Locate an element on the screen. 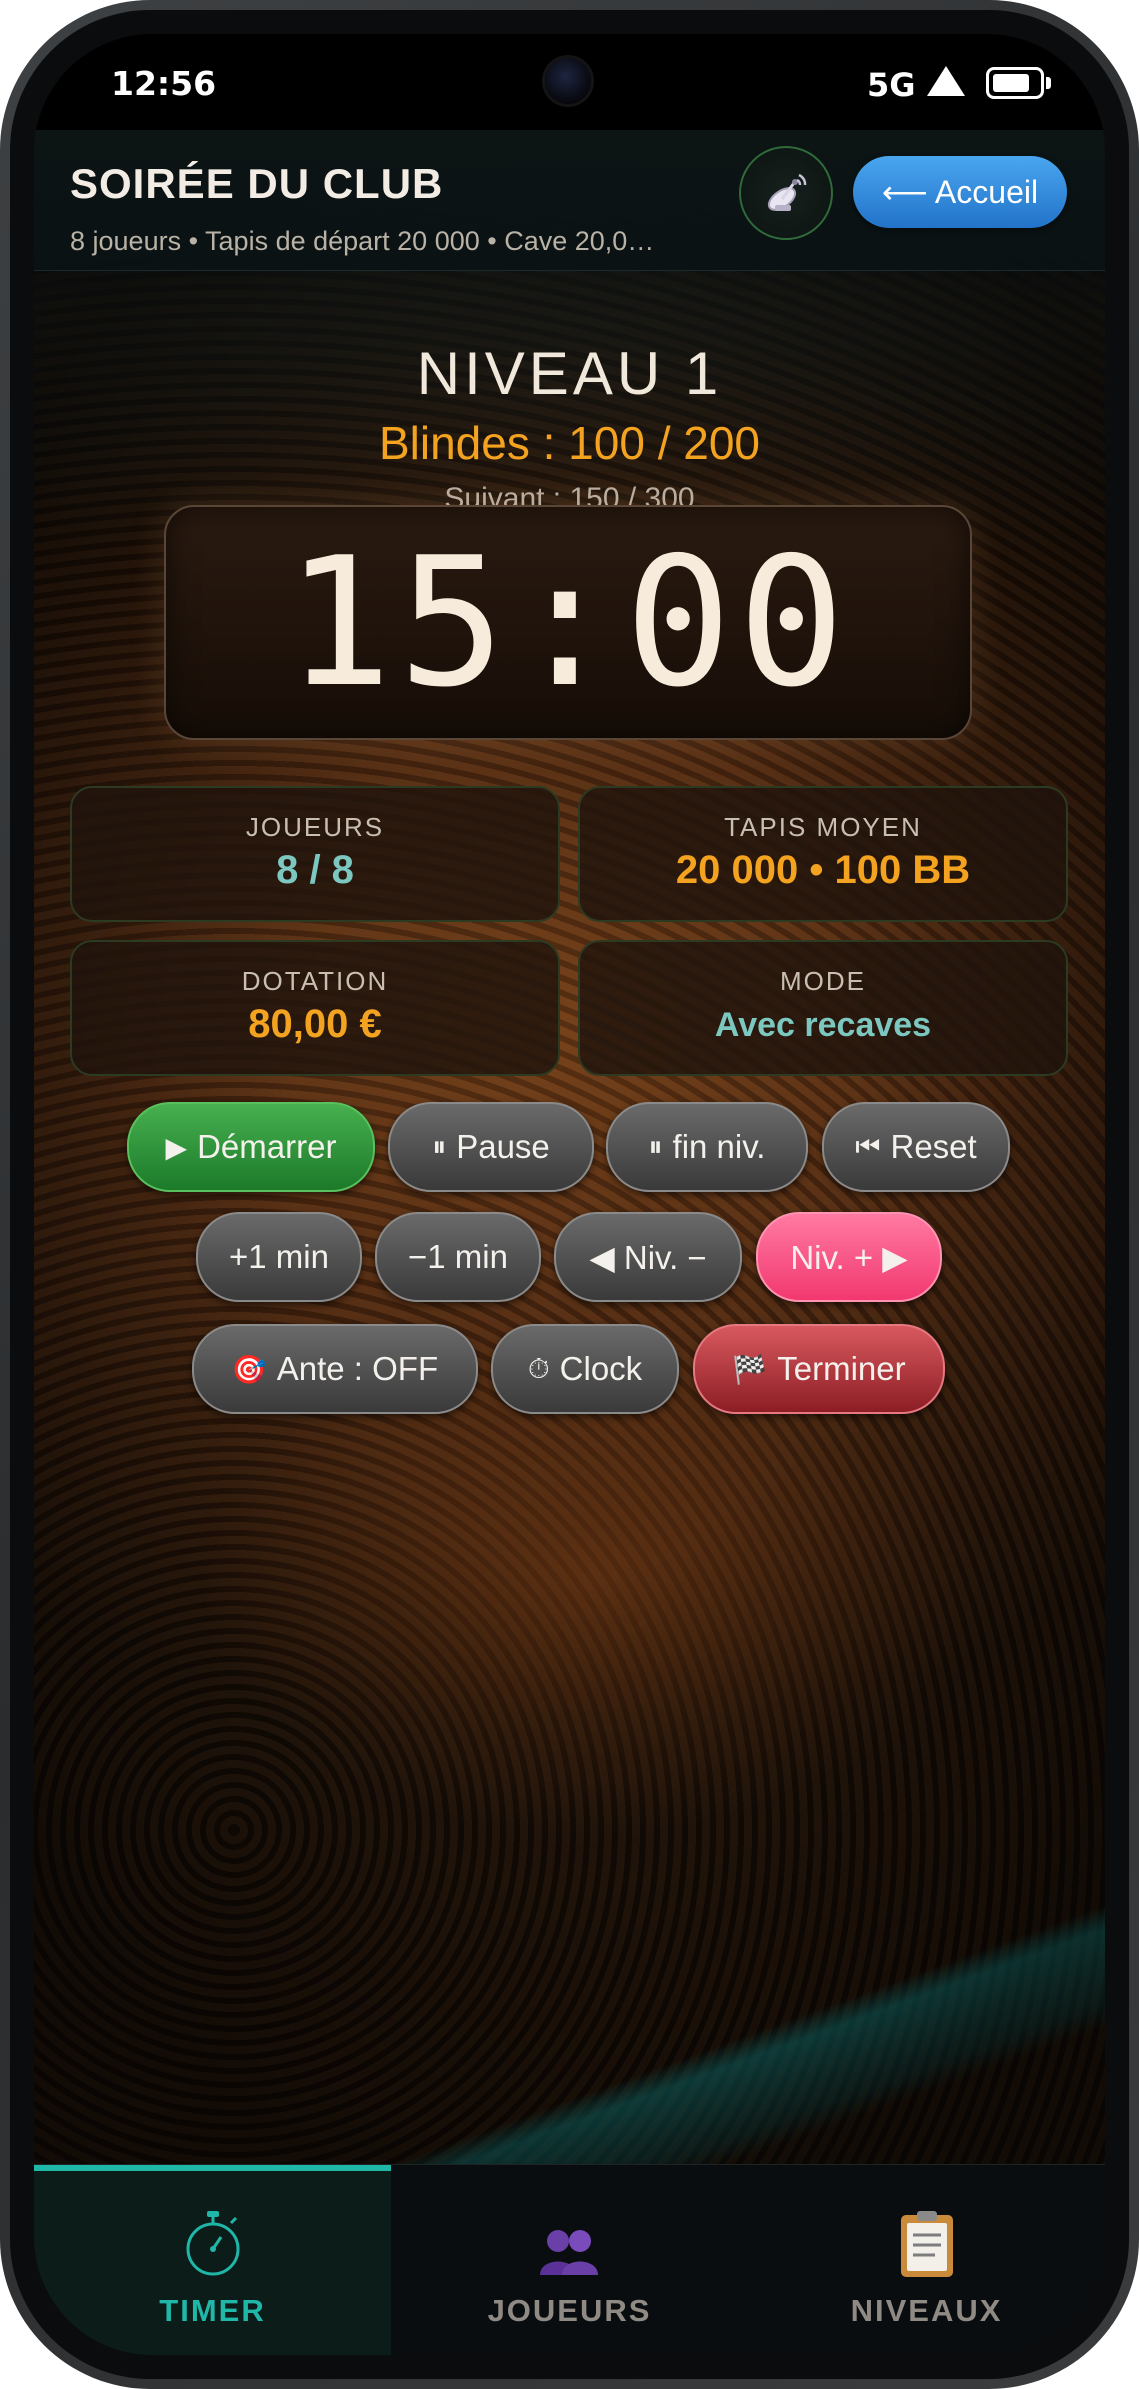 This screenshot has height=2389, width=1139. clipboard-icon is located at coordinates (927, 2244).